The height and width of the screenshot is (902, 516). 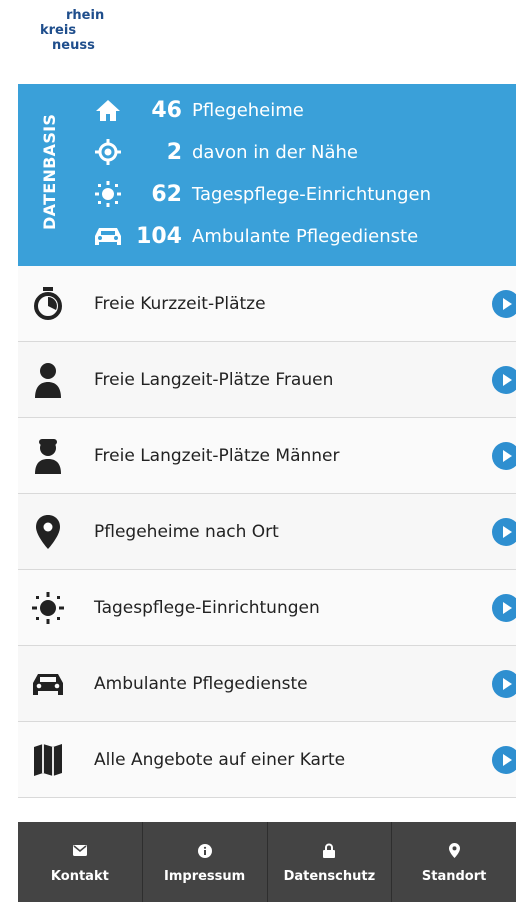 I want to click on menu-item-pflegeheime-ort: Pflegeheime nach Ort, so click(x=267, y=532).